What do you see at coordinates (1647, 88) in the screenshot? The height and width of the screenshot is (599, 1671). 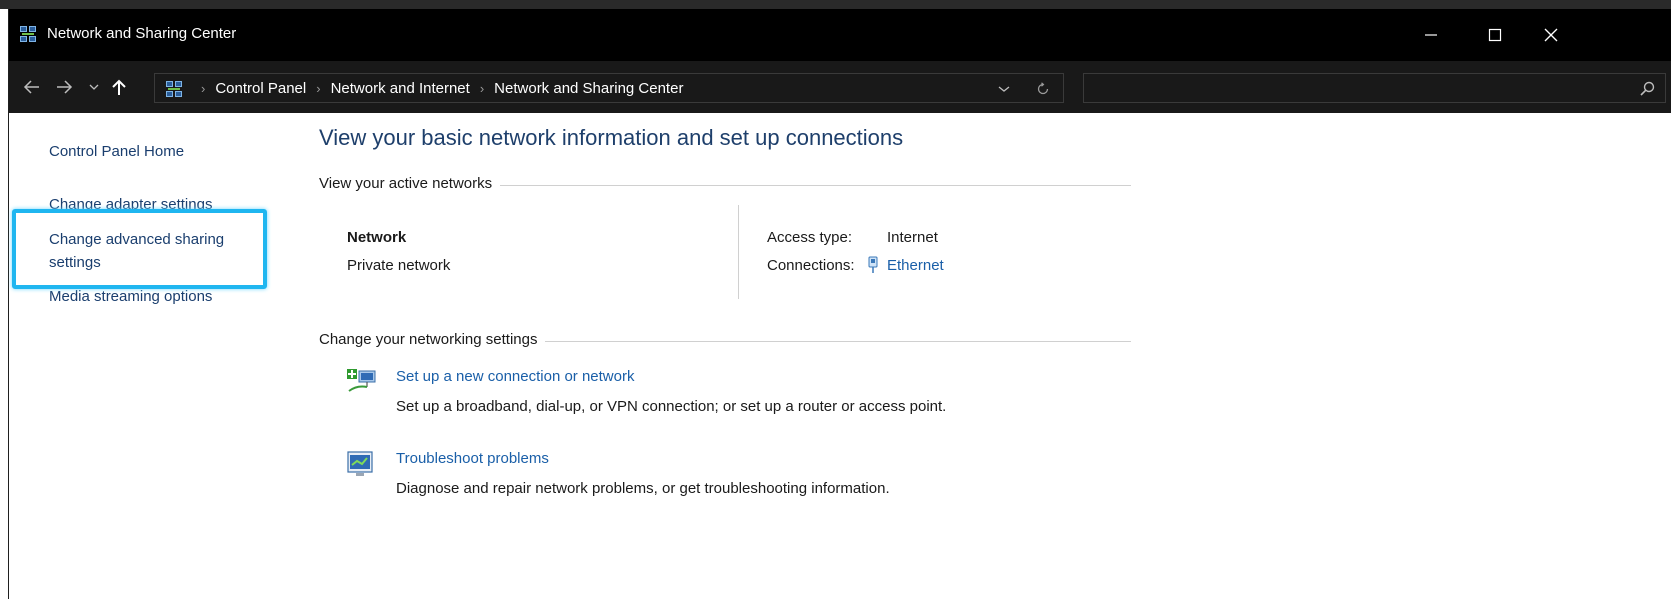 I see `search-icon` at bounding box center [1647, 88].